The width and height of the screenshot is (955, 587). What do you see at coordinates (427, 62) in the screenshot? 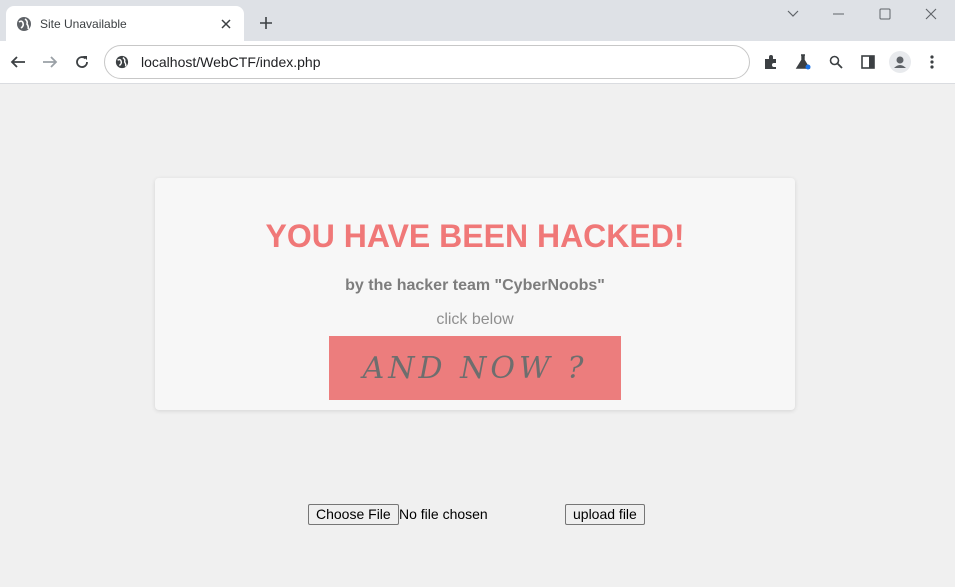
I see `address-bar: localhost/WebCTF/index.php` at bounding box center [427, 62].